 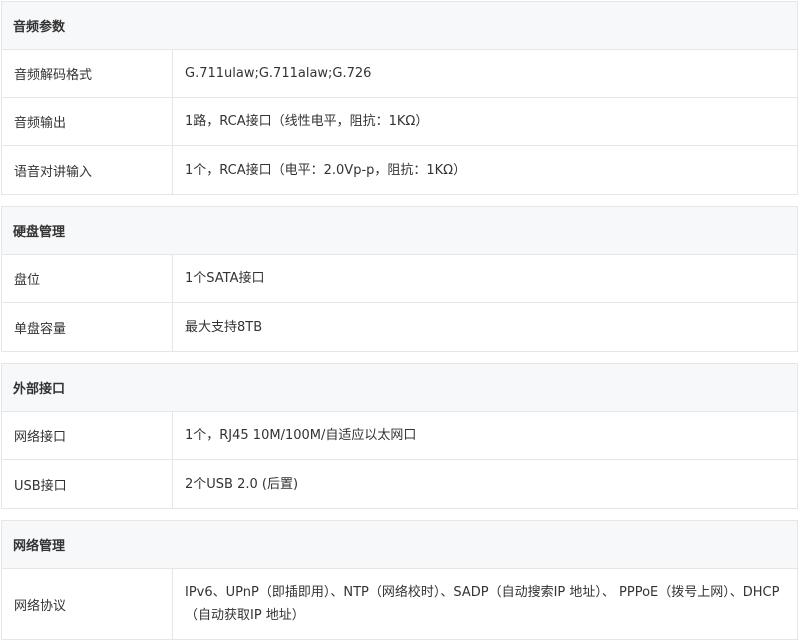 I want to click on table-row: 网络接口 1个，RJ45 10M/100M/自适应以太网口, so click(x=399, y=436).